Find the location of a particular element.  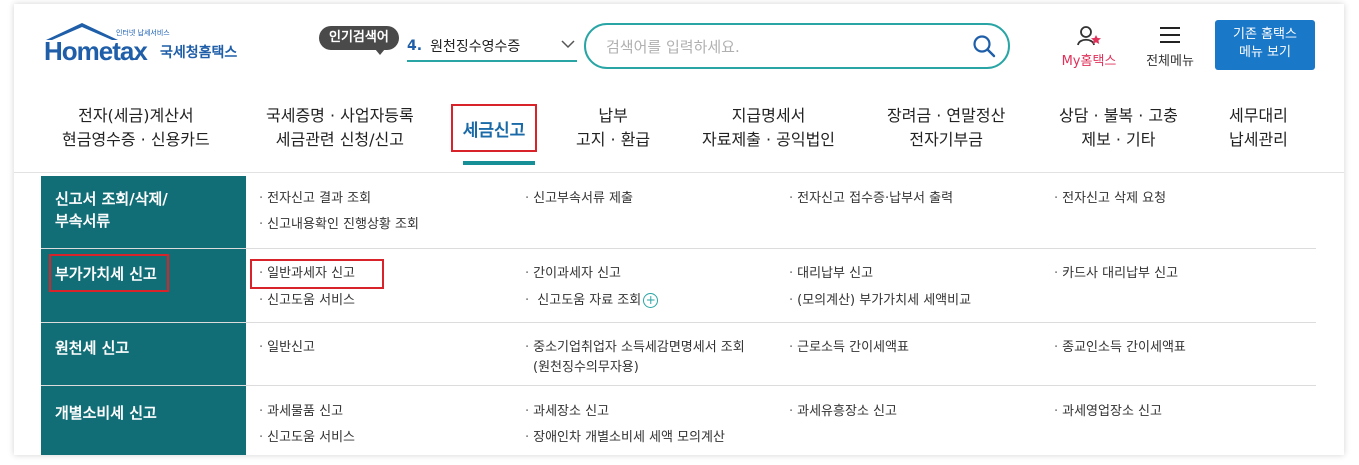

nav-item-tax-filing: 세금신고 is located at coordinates (494, 128).